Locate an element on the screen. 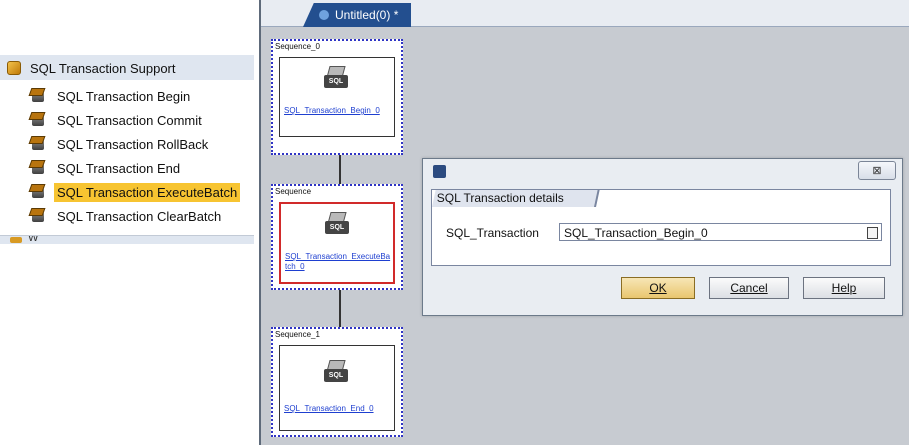 The width and height of the screenshot is (909, 445). group-title: SQL Transaction details is located at coordinates (516, 198).